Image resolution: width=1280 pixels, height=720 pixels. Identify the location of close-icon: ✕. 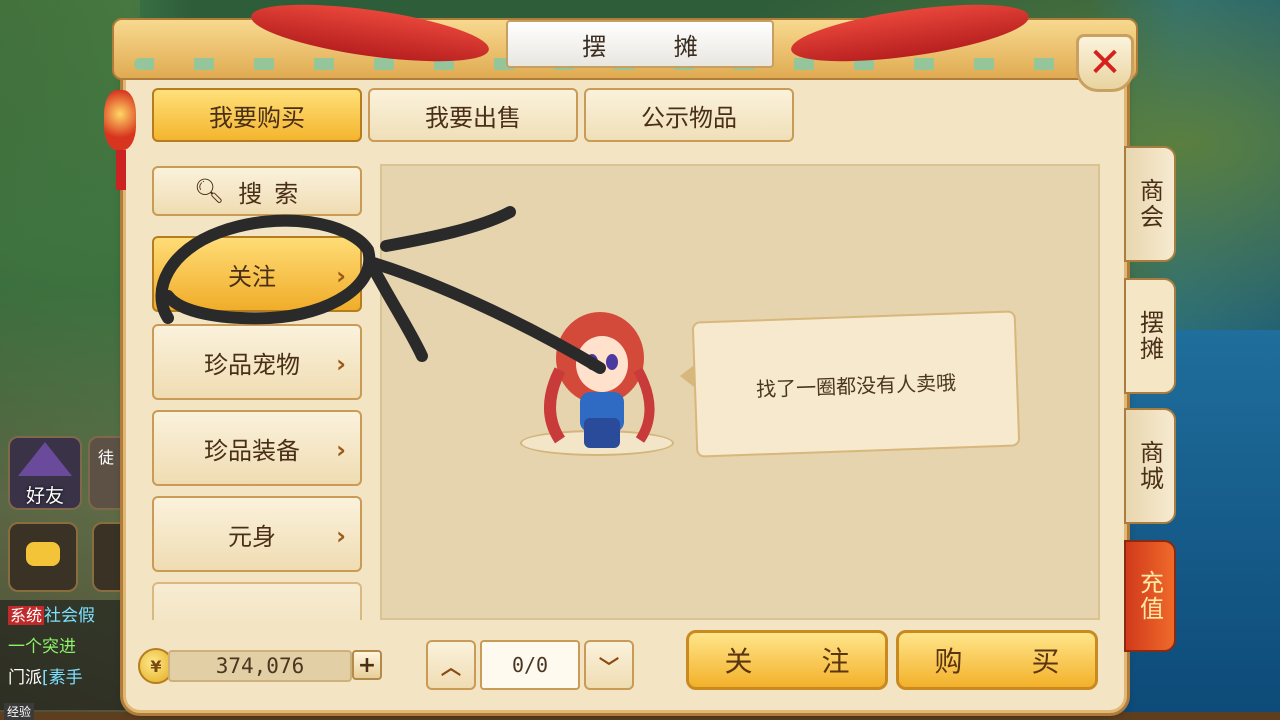
(1105, 63).